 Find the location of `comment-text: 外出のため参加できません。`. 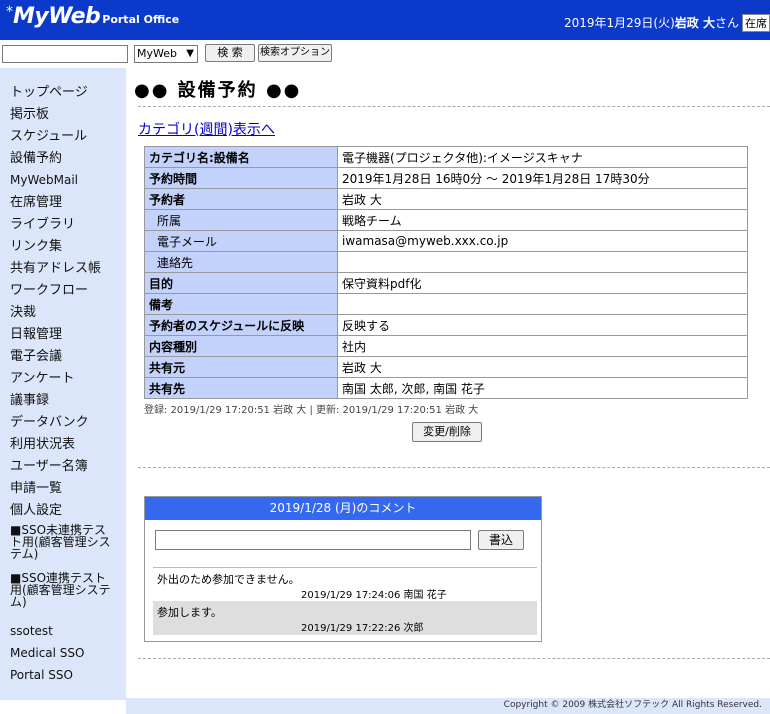

comment-text: 外出のため参加できません。 is located at coordinates (228, 579).